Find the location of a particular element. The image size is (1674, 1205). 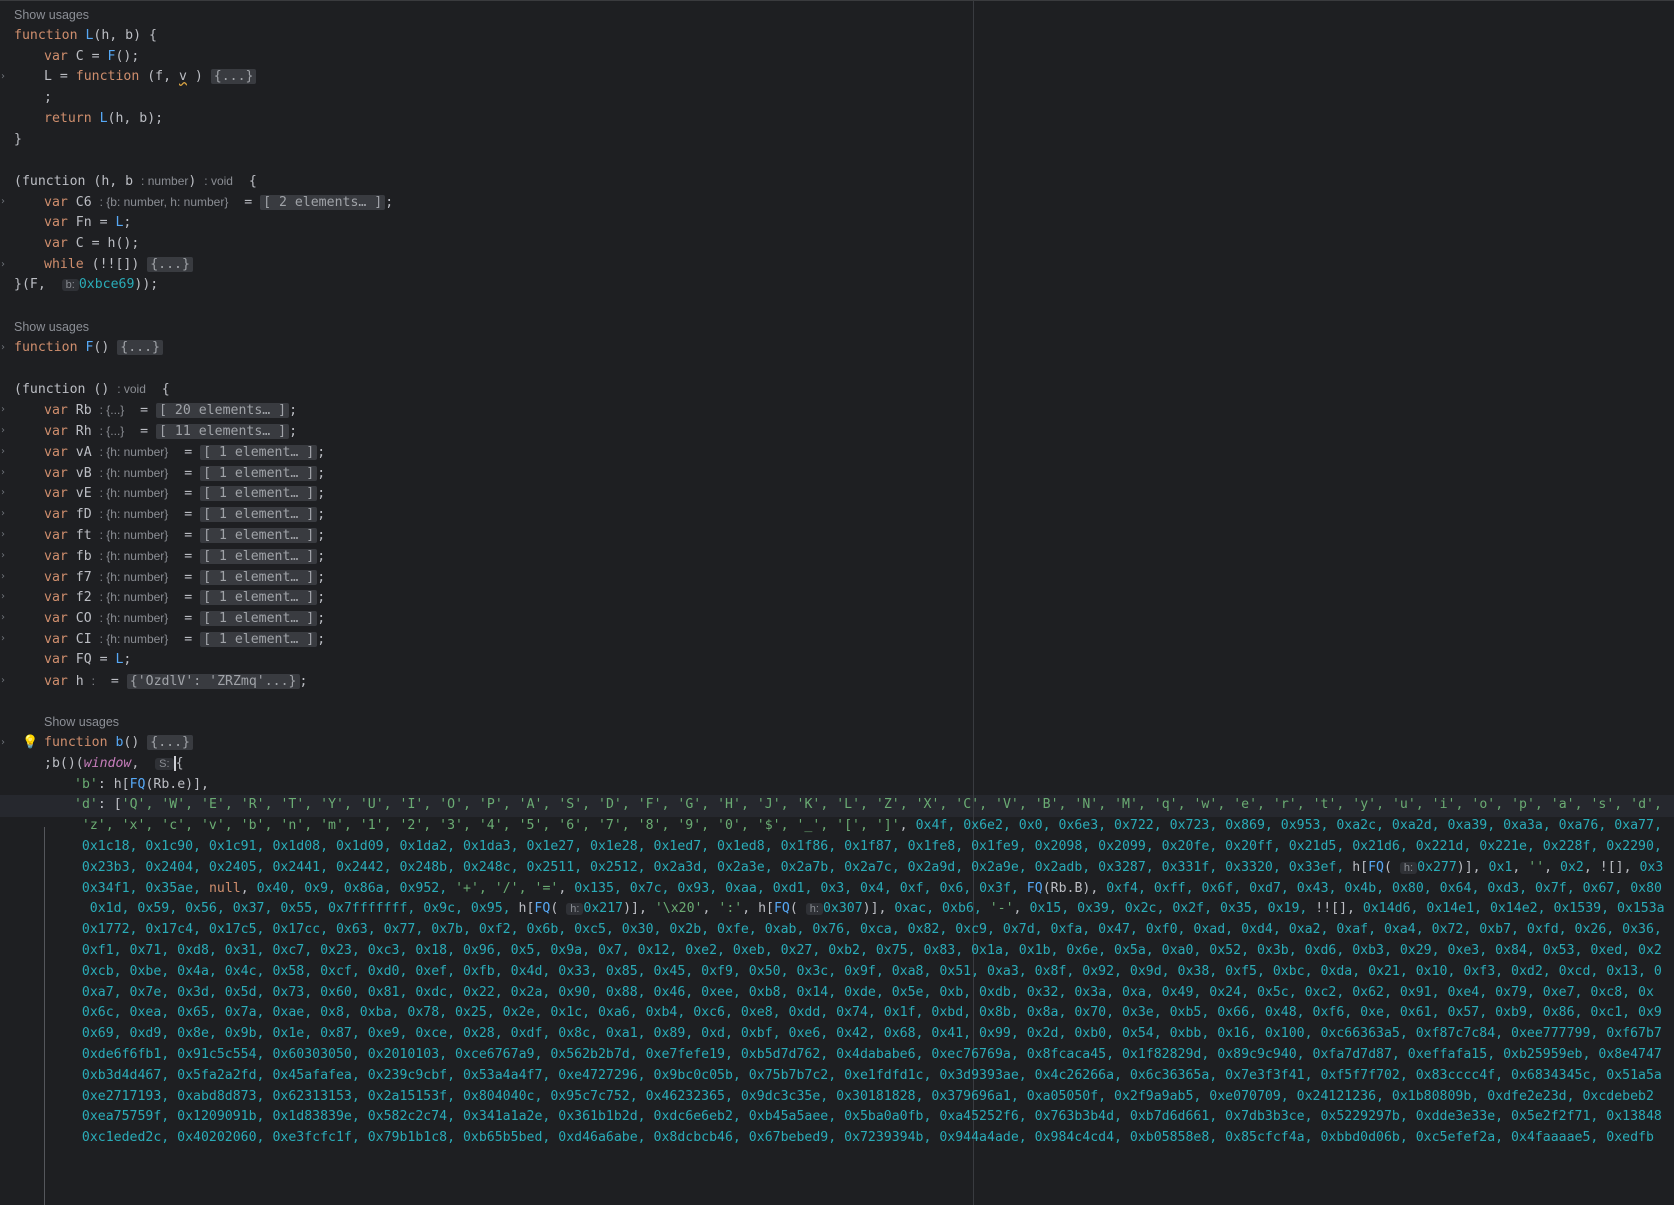

string-token: '' is located at coordinates (1536, 867).